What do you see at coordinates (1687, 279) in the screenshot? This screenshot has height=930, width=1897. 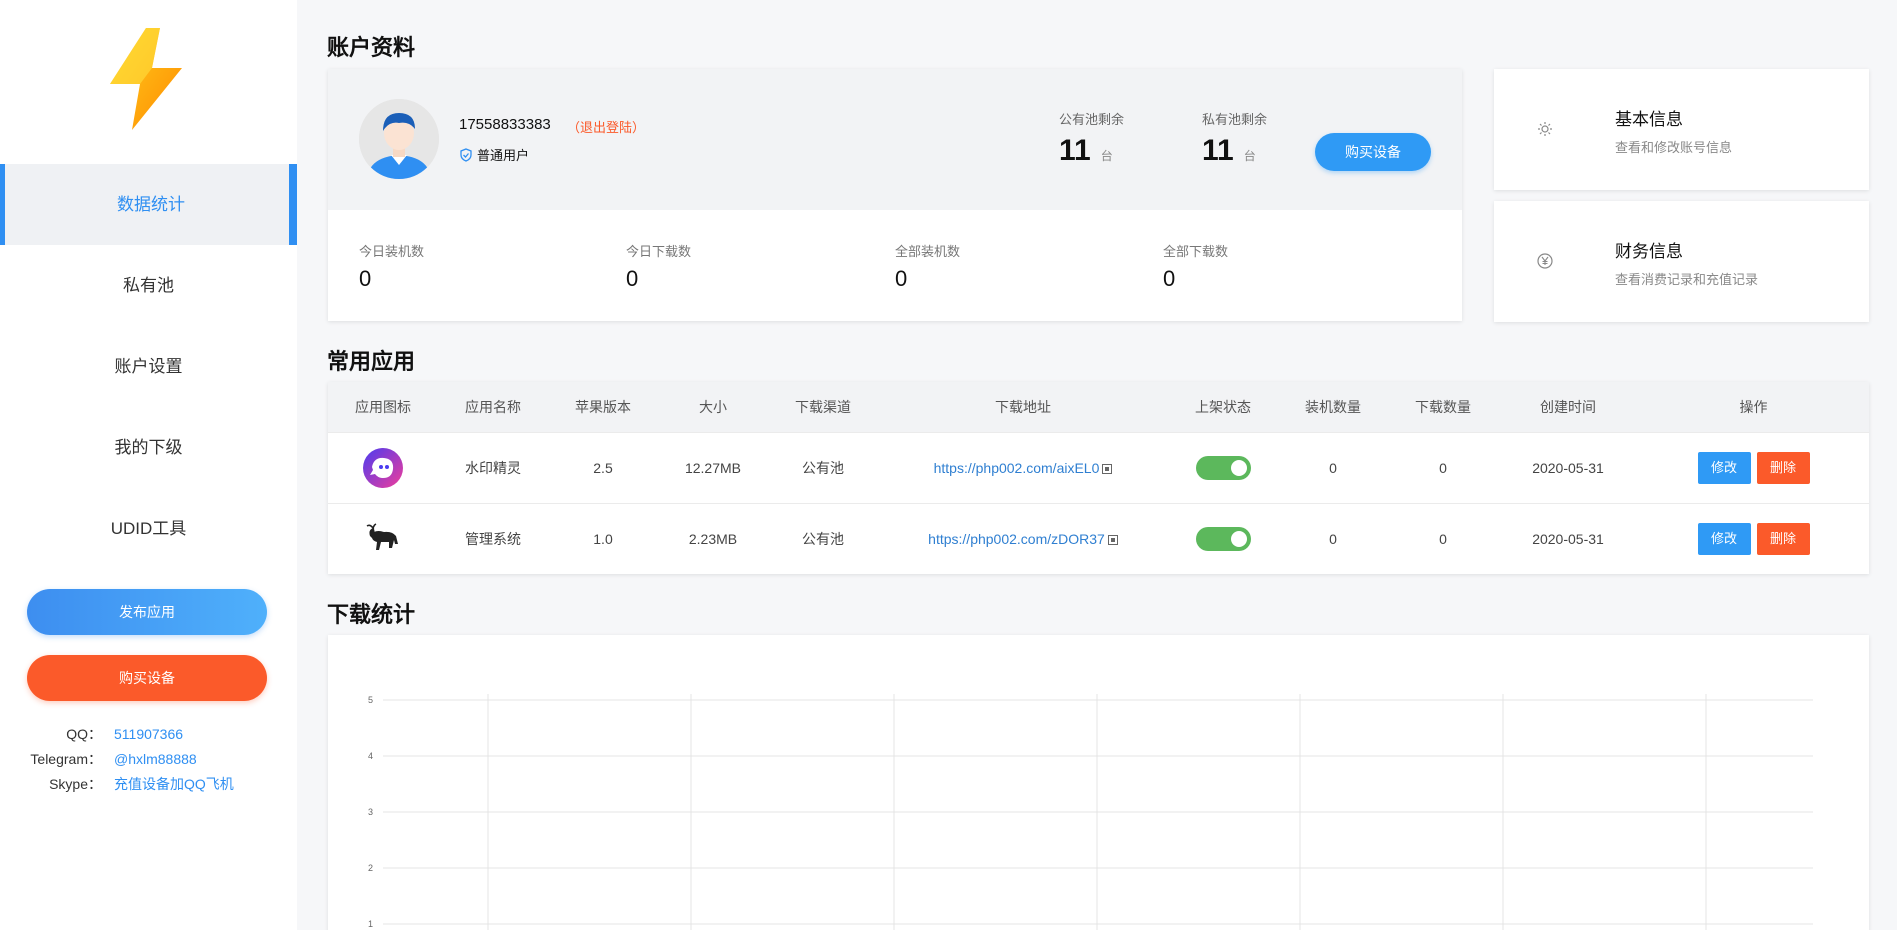 I see `finance-info-subtitle: 查看消费记录和充值记录` at bounding box center [1687, 279].